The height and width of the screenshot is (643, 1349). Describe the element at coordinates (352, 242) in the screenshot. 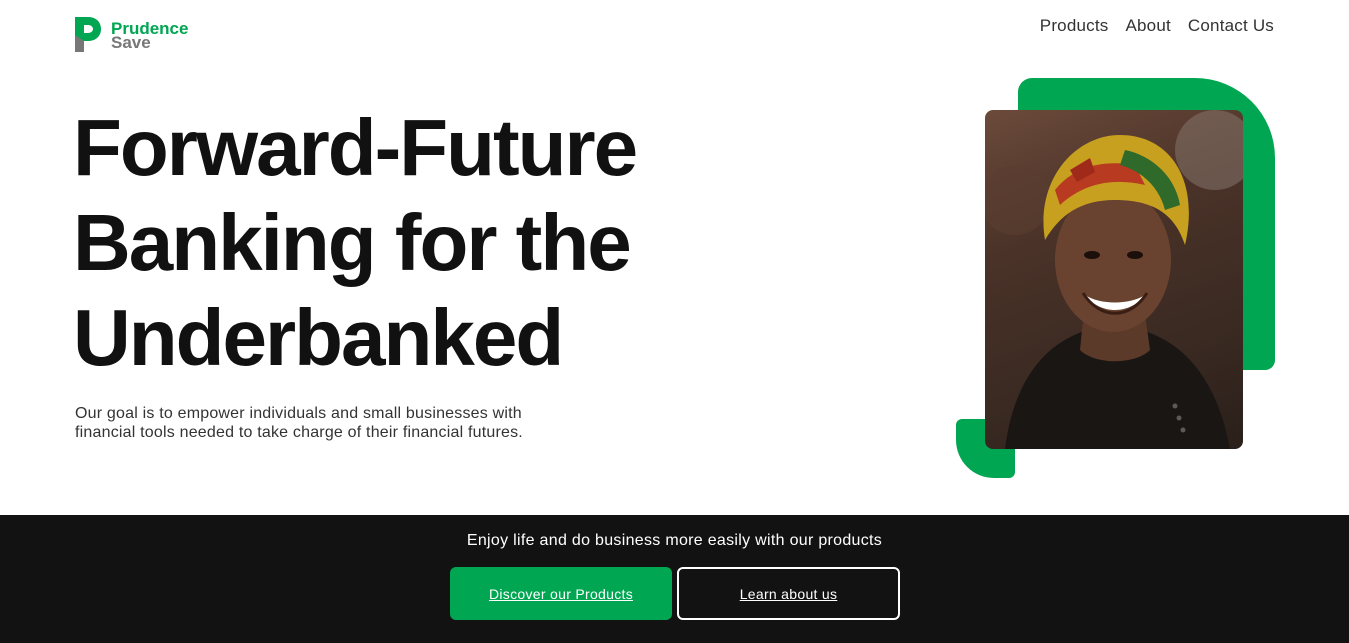

I see `hero-title-line: Banking for the` at that location.